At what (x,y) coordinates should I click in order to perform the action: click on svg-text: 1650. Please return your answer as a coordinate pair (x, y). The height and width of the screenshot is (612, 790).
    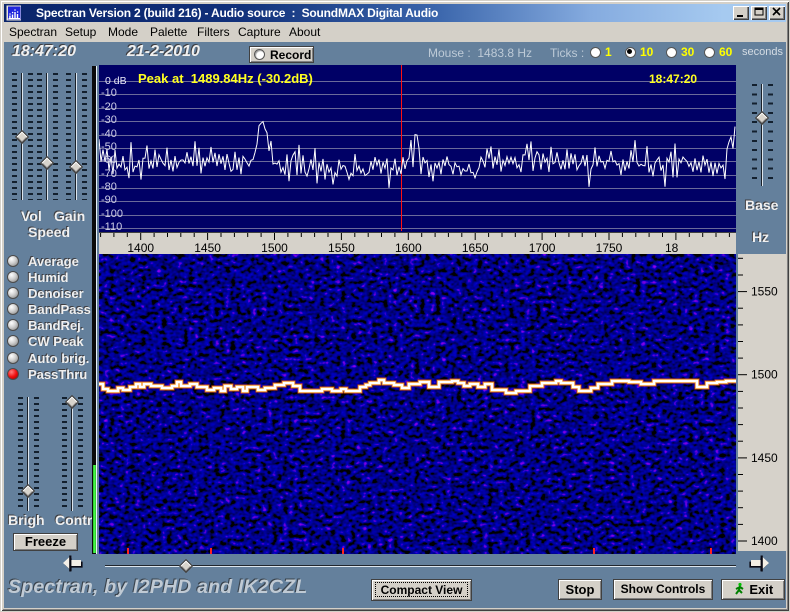
    Looking at the image, I should click on (475, 248).